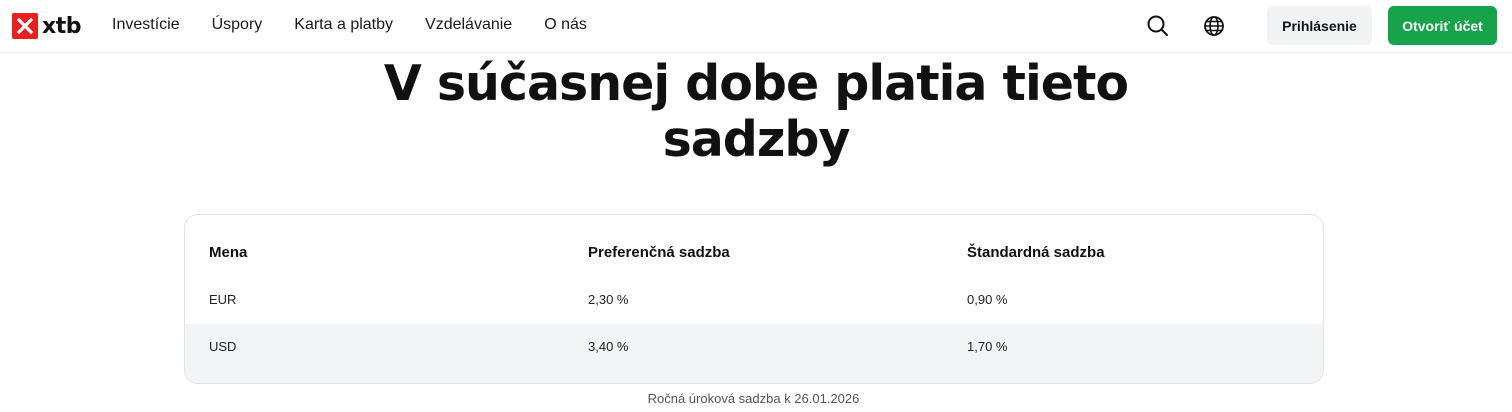  Describe the element at coordinates (146, 25) in the screenshot. I see `nav-item-investicie: Investície` at that location.